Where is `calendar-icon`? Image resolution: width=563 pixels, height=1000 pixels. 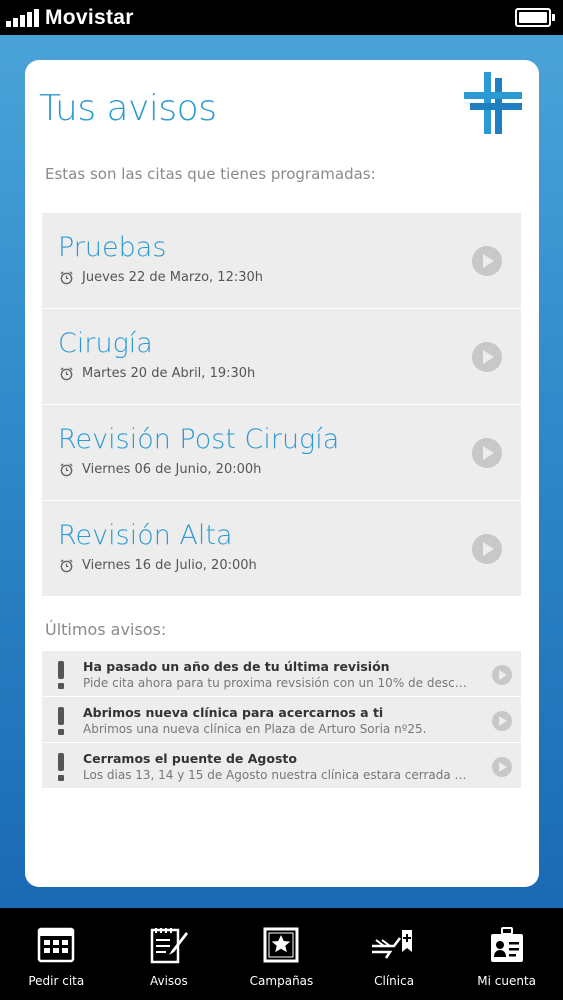
calendar-icon is located at coordinates (56, 945).